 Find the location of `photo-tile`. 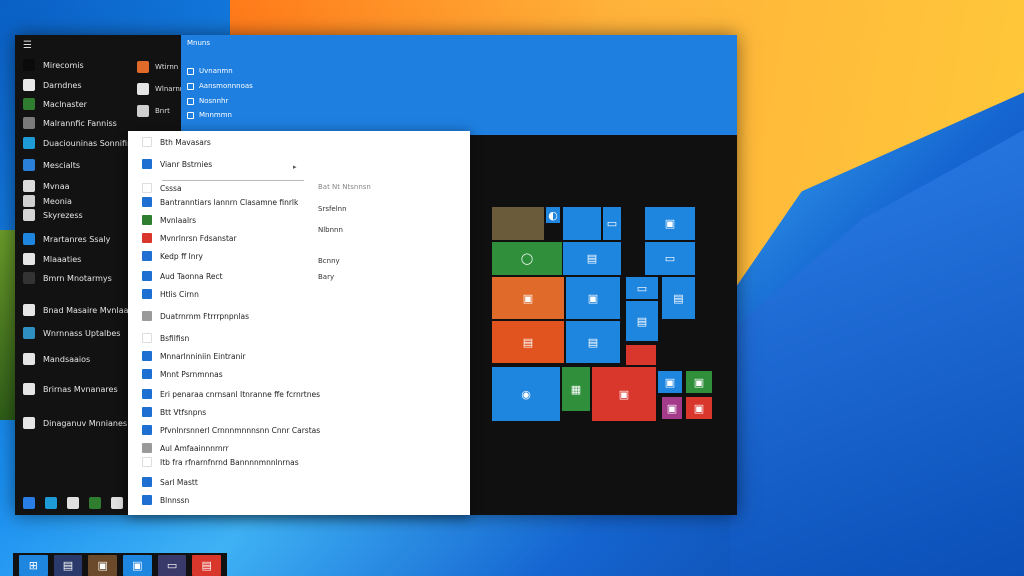

photo-tile is located at coordinates (518, 223).